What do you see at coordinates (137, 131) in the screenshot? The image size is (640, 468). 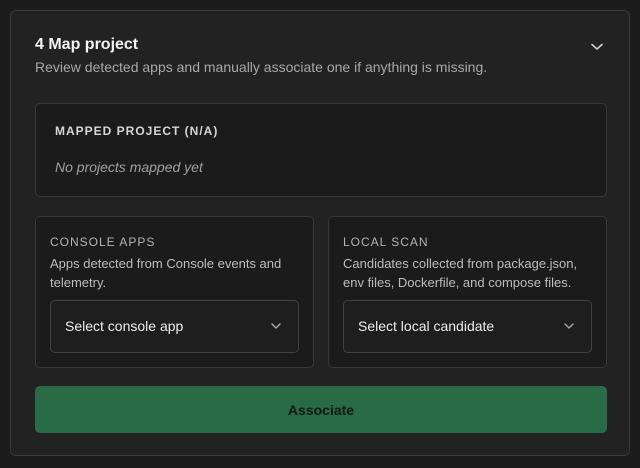 I see `mapped-project-heading: MAPPED PROJECT (N/A)` at bounding box center [137, 131].